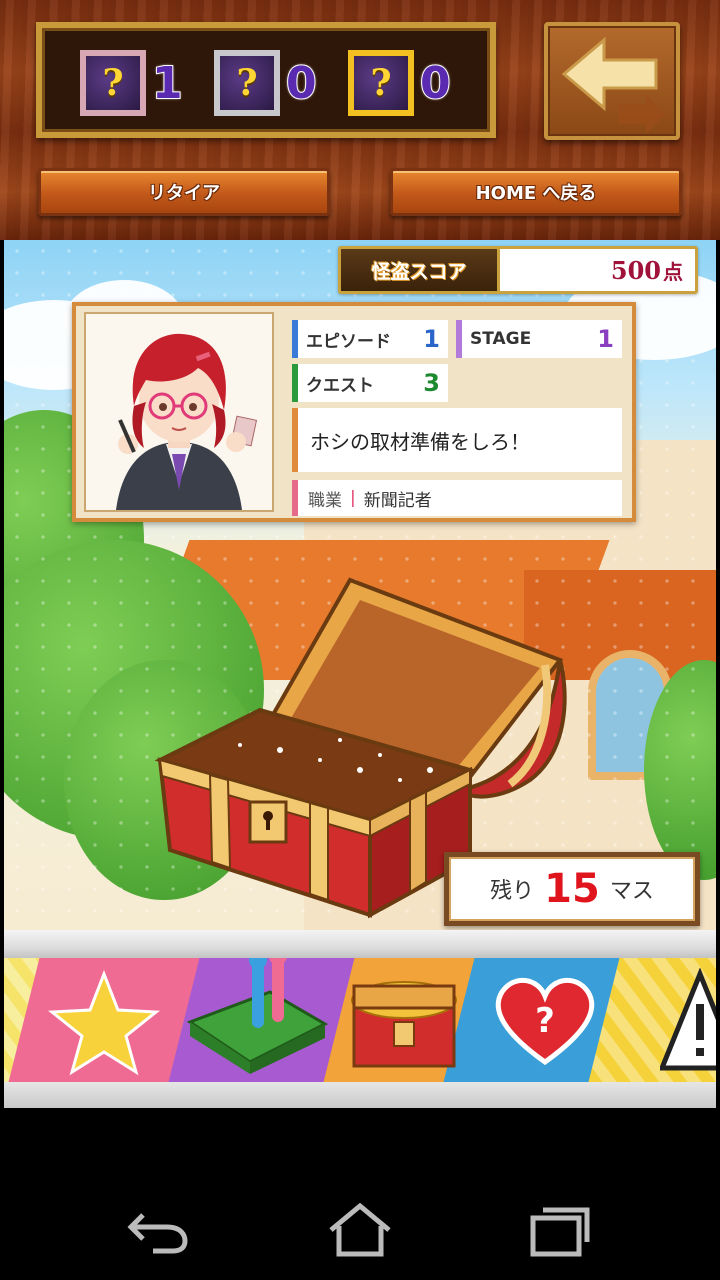 The image size is (720, 1280). I want to click on nav-recents-button, so click(560, 1230).